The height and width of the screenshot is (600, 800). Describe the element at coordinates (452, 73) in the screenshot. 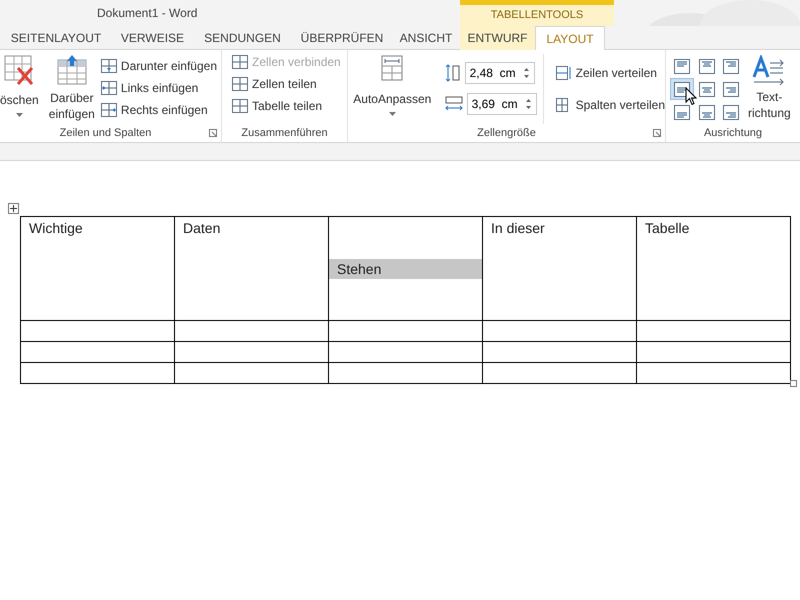

I see `row-height-icon` at that location.